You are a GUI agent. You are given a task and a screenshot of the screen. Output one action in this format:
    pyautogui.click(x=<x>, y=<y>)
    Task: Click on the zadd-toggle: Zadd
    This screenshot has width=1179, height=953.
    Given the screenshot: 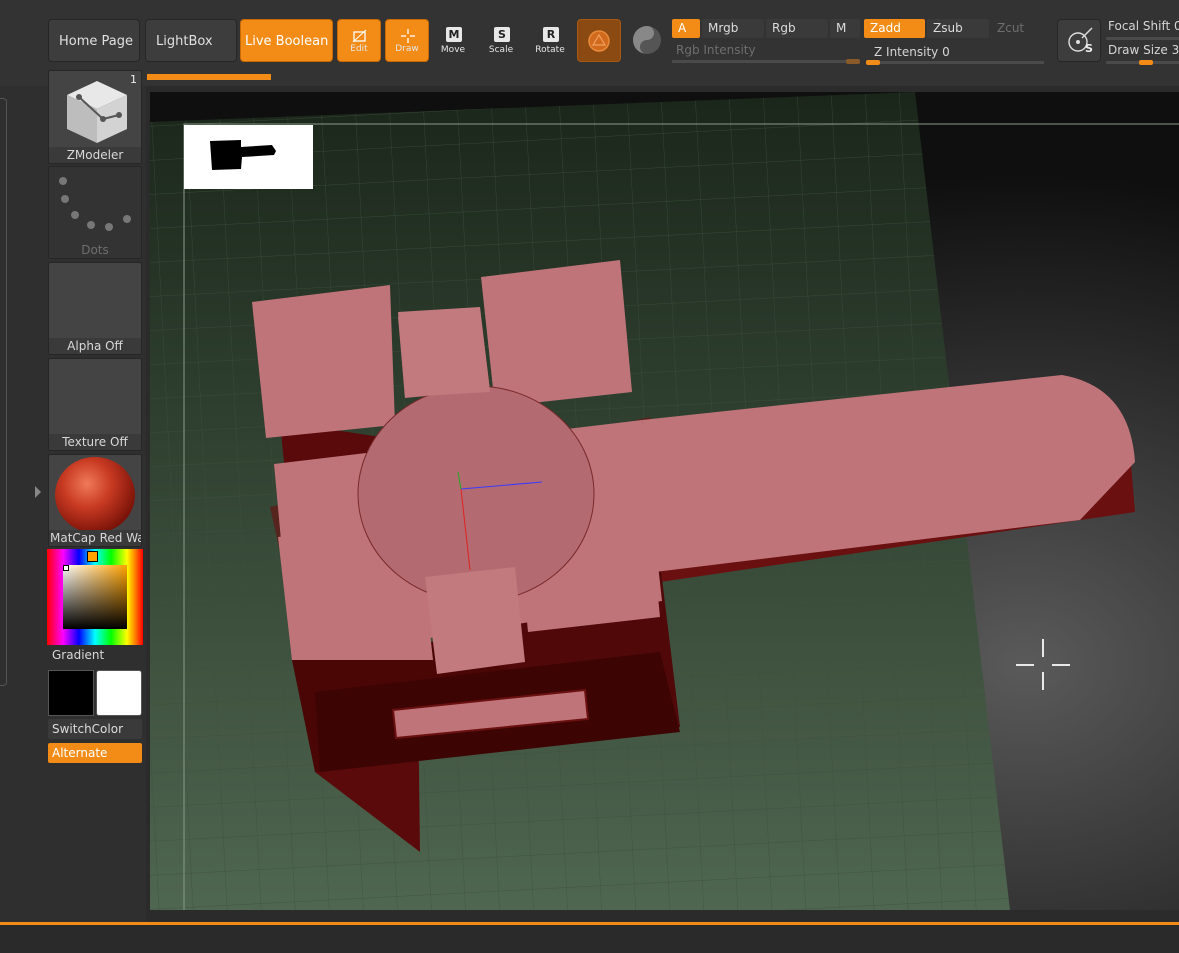 What is the action you would take?
    pyautogui.click(x=894, y=28)
    